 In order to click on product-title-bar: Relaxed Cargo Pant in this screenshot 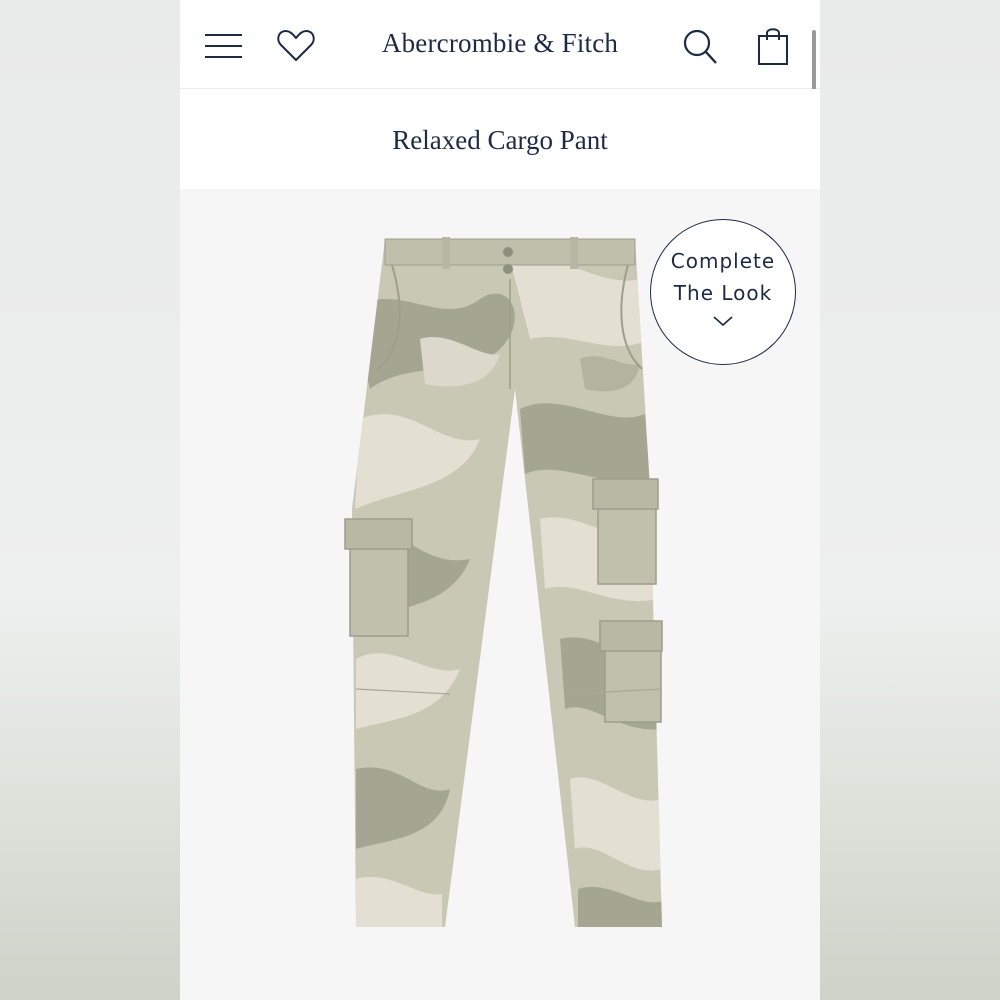, I will do `click(500, 139)`.